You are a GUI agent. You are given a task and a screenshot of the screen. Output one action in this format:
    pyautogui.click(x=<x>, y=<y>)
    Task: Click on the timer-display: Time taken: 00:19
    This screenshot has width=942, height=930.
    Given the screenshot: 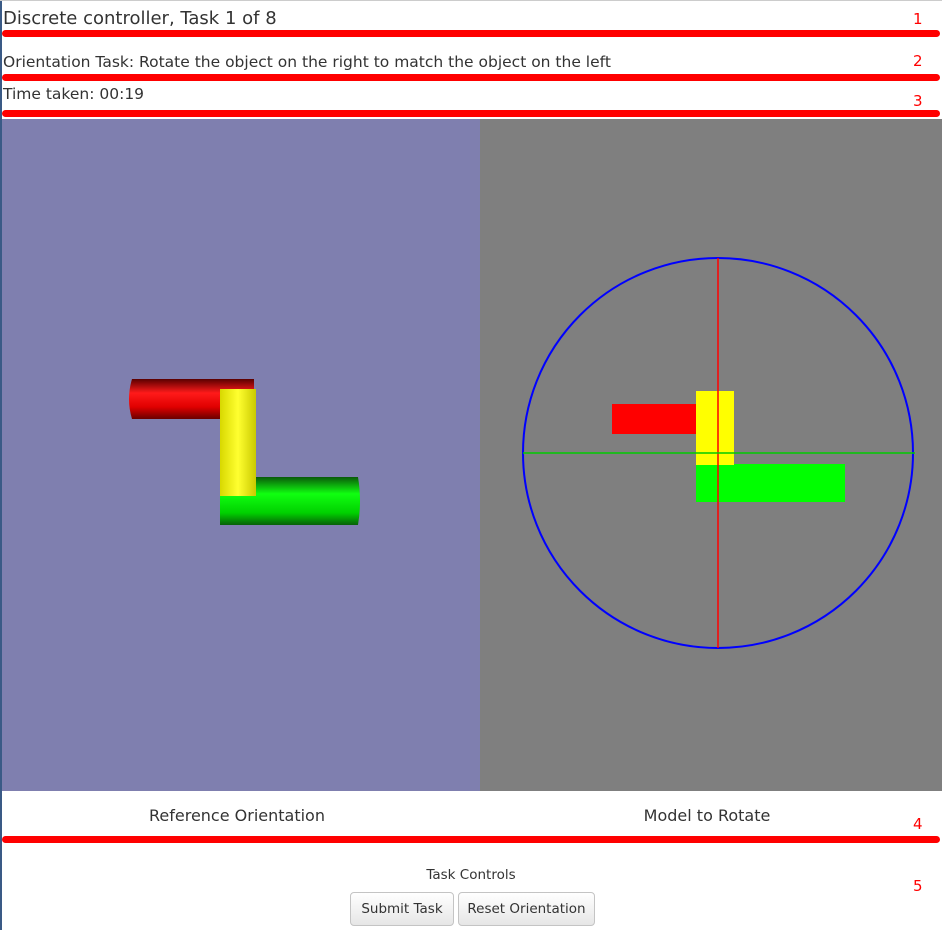 What is the action you would take?
    pyautogui.click(x=74, y=94)
    